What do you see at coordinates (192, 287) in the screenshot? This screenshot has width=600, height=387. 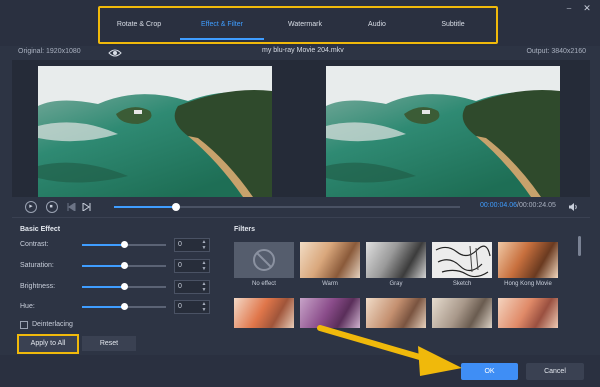 I see `brightness-stepper: 0 ▲ ▼` at bounding box center [192, 287].